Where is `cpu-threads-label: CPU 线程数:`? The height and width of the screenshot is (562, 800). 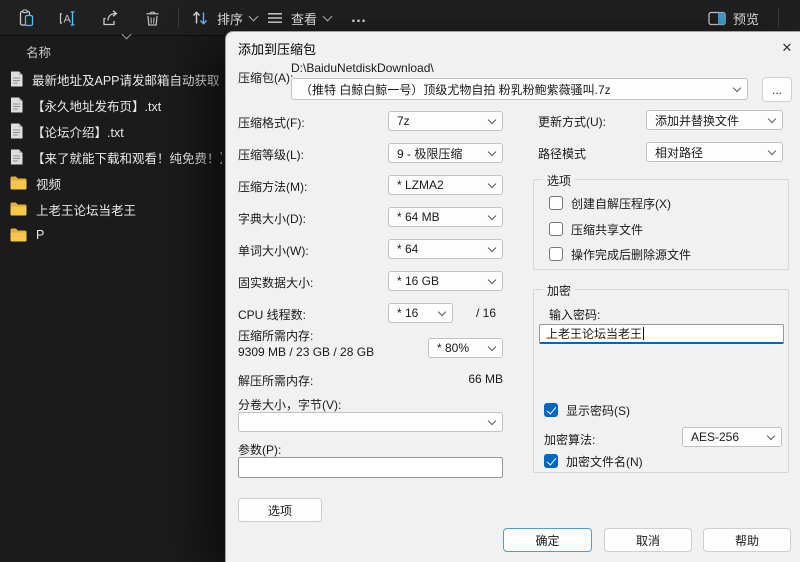 cpu-threads-label: CPU 线程数: is located at coordinates (272, 315).